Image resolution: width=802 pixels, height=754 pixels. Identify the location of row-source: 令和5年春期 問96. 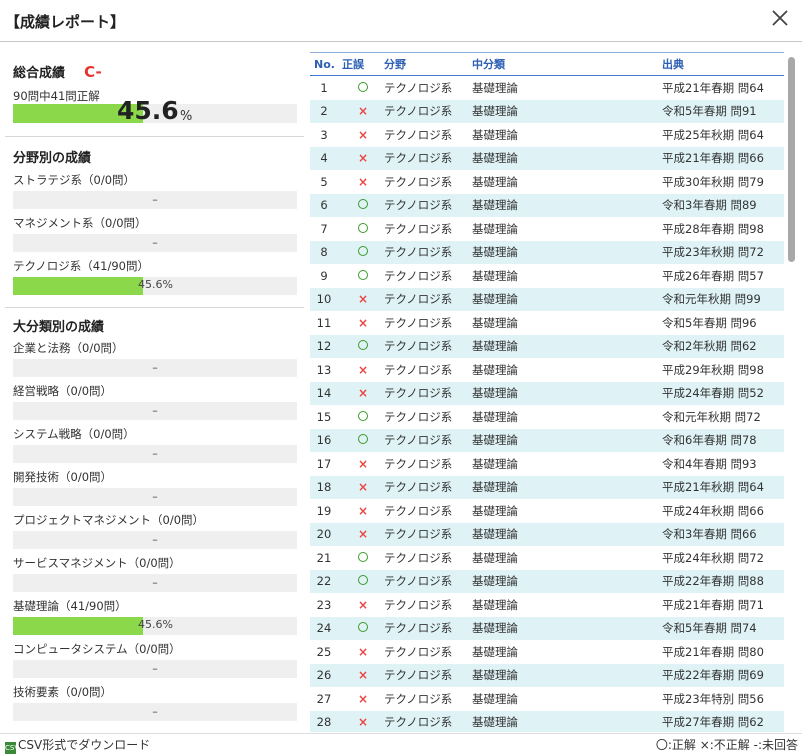
(723, 323).